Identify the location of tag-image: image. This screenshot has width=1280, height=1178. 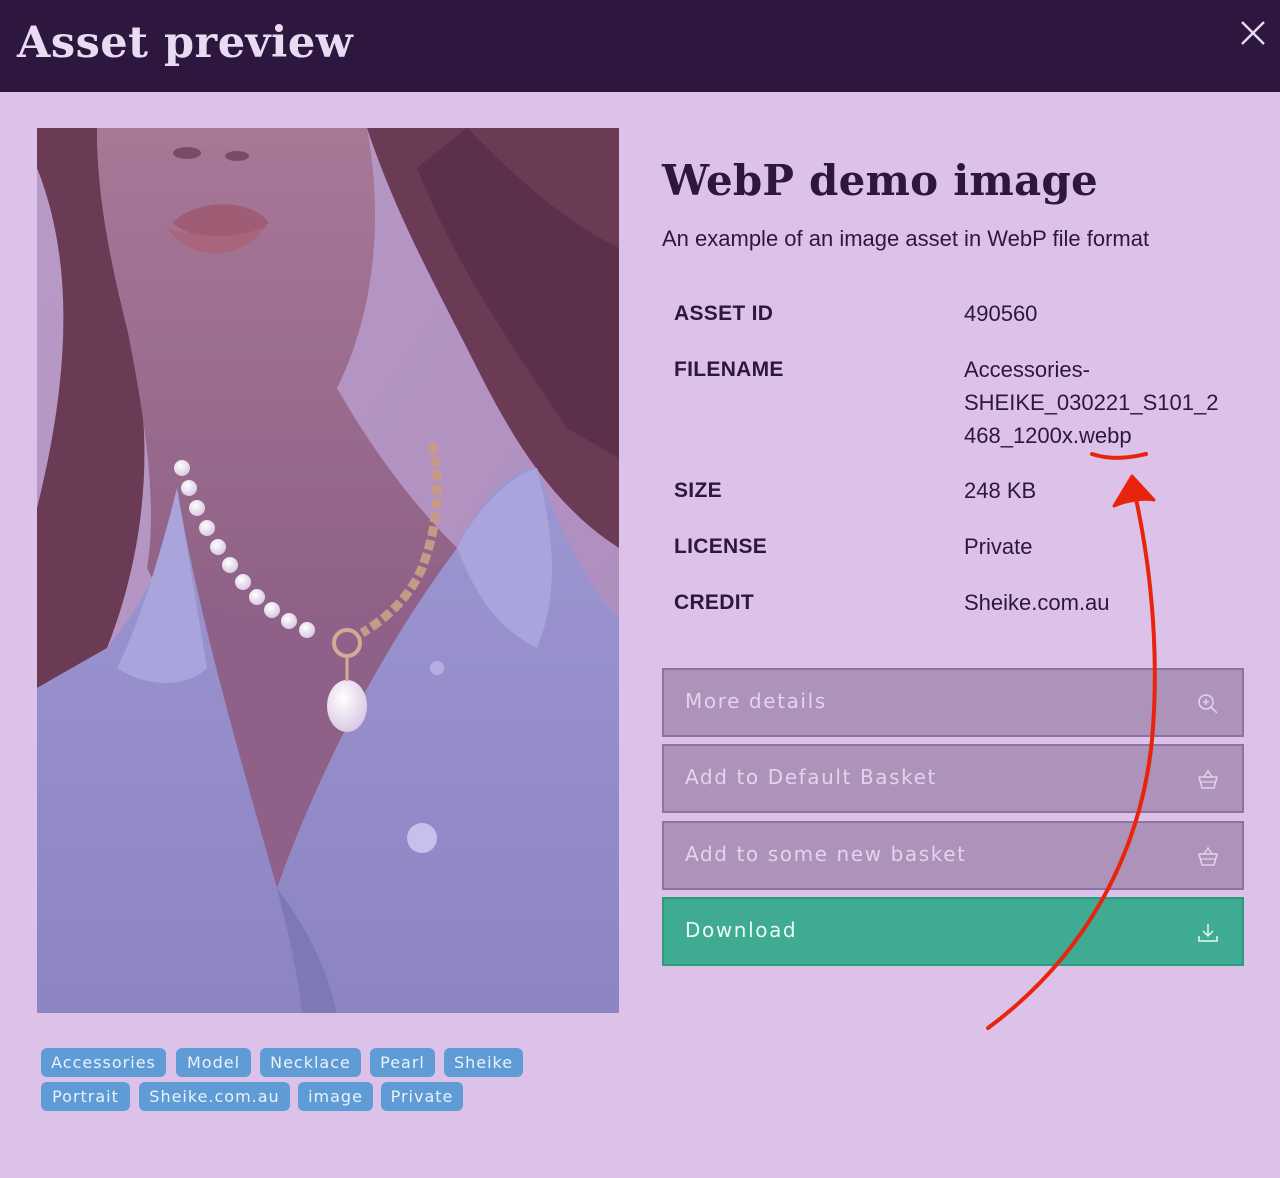
(335, 1096).